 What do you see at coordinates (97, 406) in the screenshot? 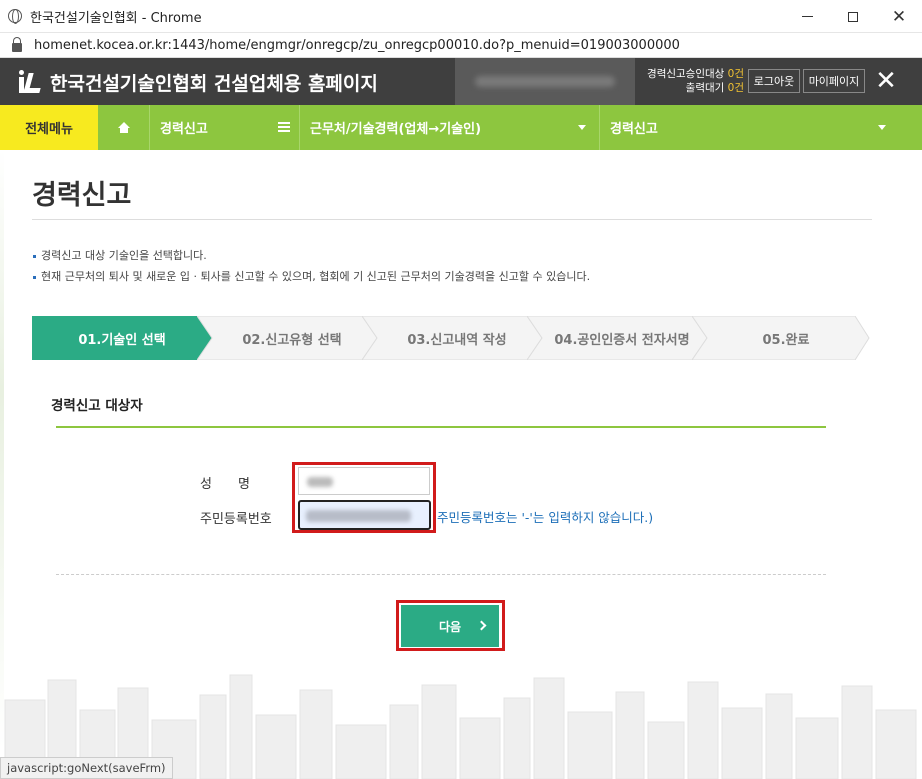
I see `section-title: 경력신고 대상자` at bounding box center [97, 406].